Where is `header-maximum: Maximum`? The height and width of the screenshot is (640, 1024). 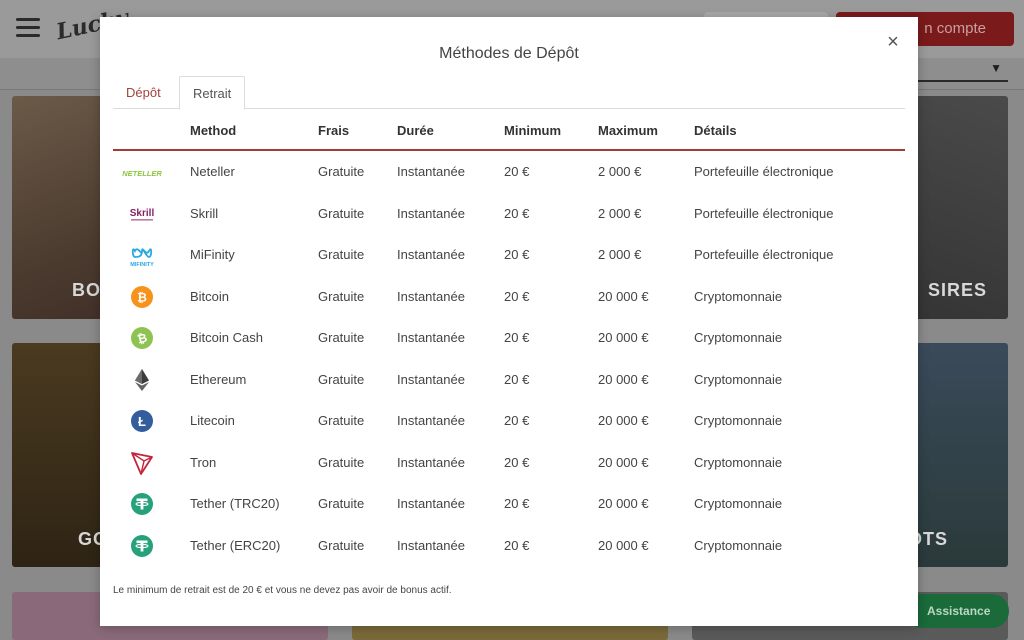 header-maximum: Maximum is located at coordinates (628, 130).